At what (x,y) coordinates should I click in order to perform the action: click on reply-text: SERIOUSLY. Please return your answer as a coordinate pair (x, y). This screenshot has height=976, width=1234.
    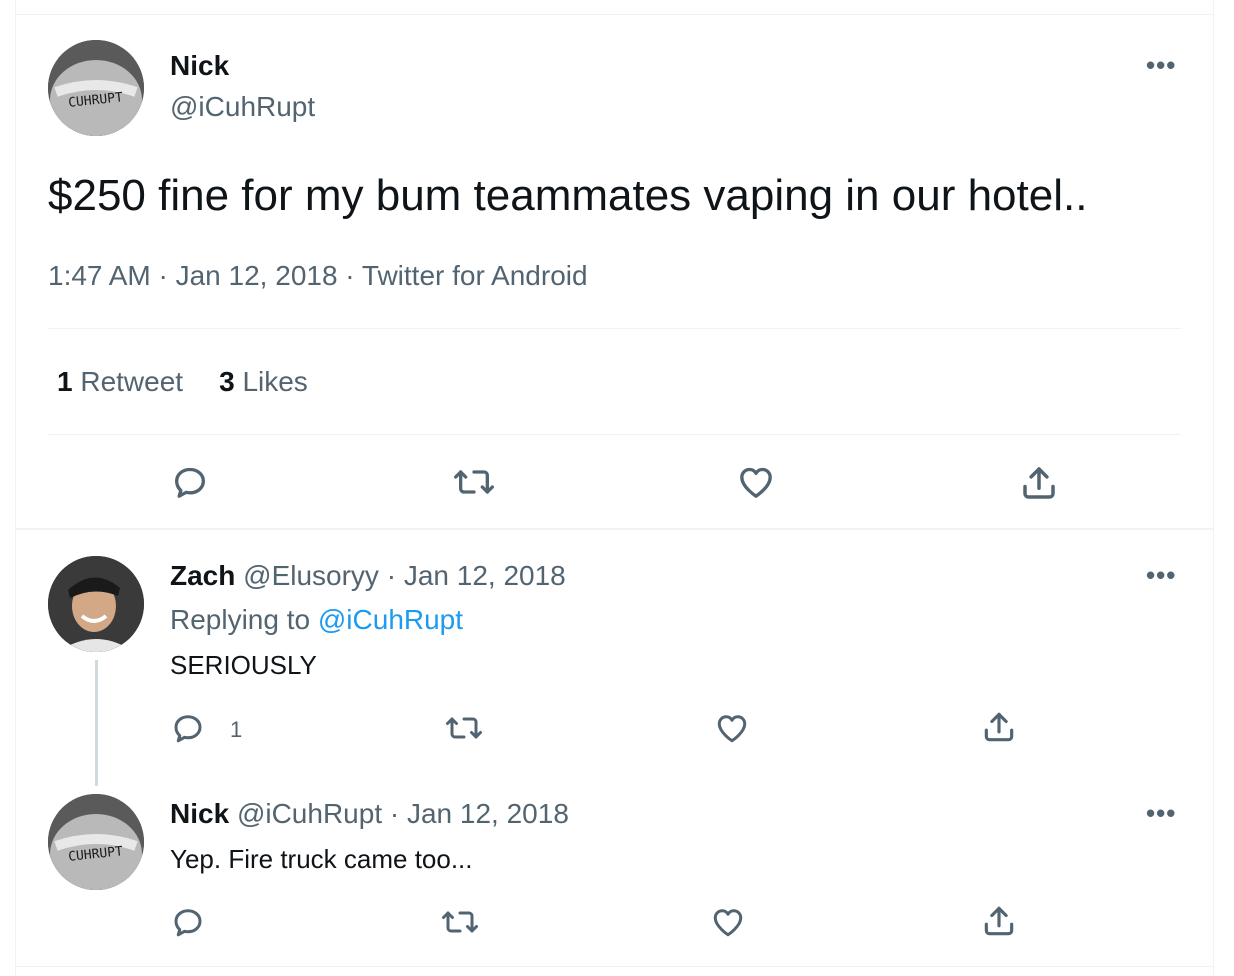
    Looking at the image, I should click on (243, 665).